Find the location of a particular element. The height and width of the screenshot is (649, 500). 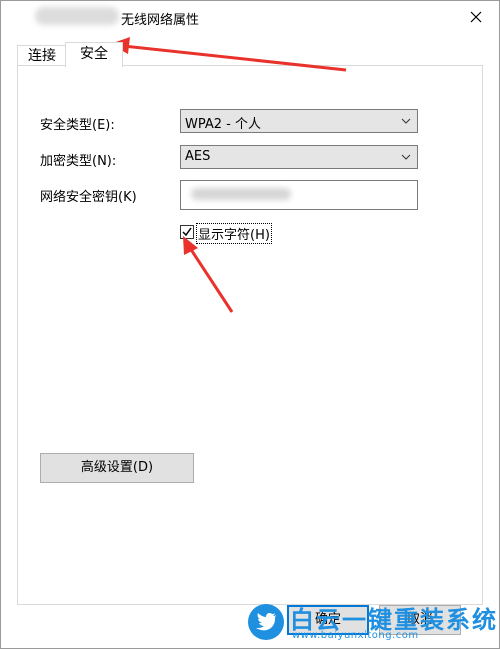

advanced-settings-button: 高级设置(D) is located at coordinates (117, 468).